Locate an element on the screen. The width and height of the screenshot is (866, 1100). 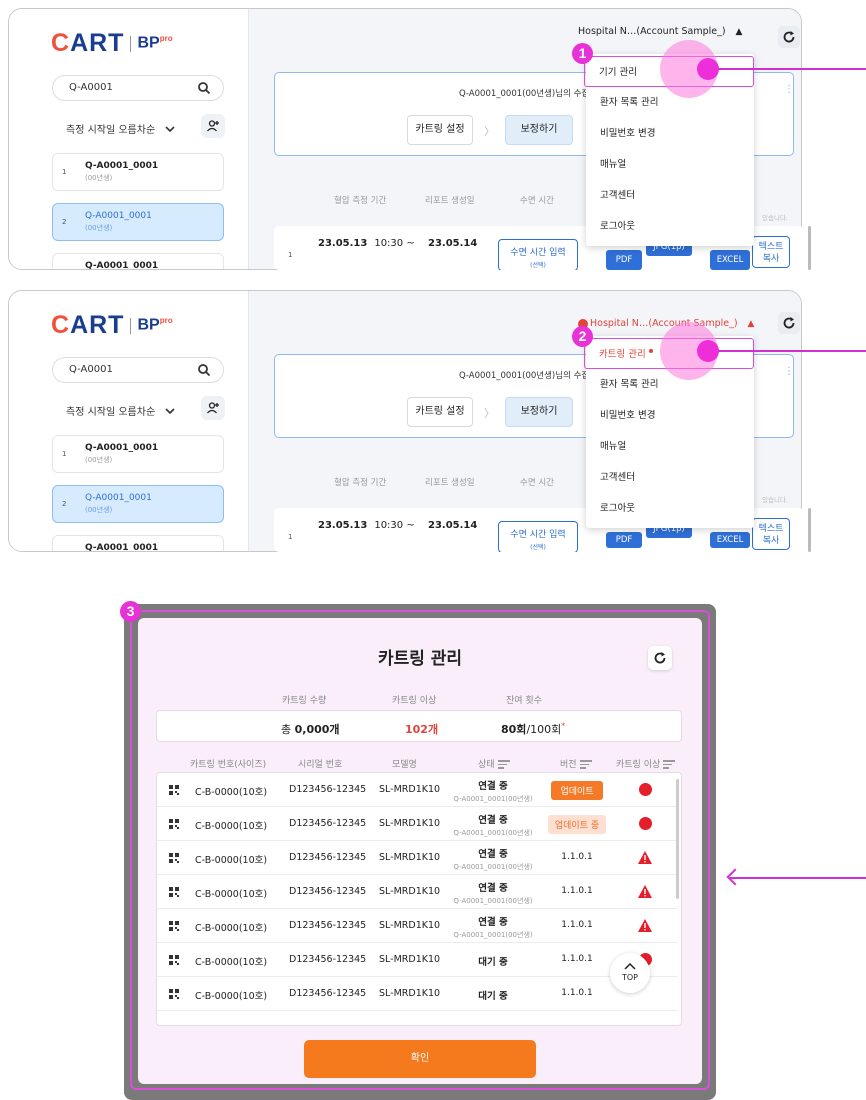
scroll-top-button: TOP is located at coordinates (630, 973).